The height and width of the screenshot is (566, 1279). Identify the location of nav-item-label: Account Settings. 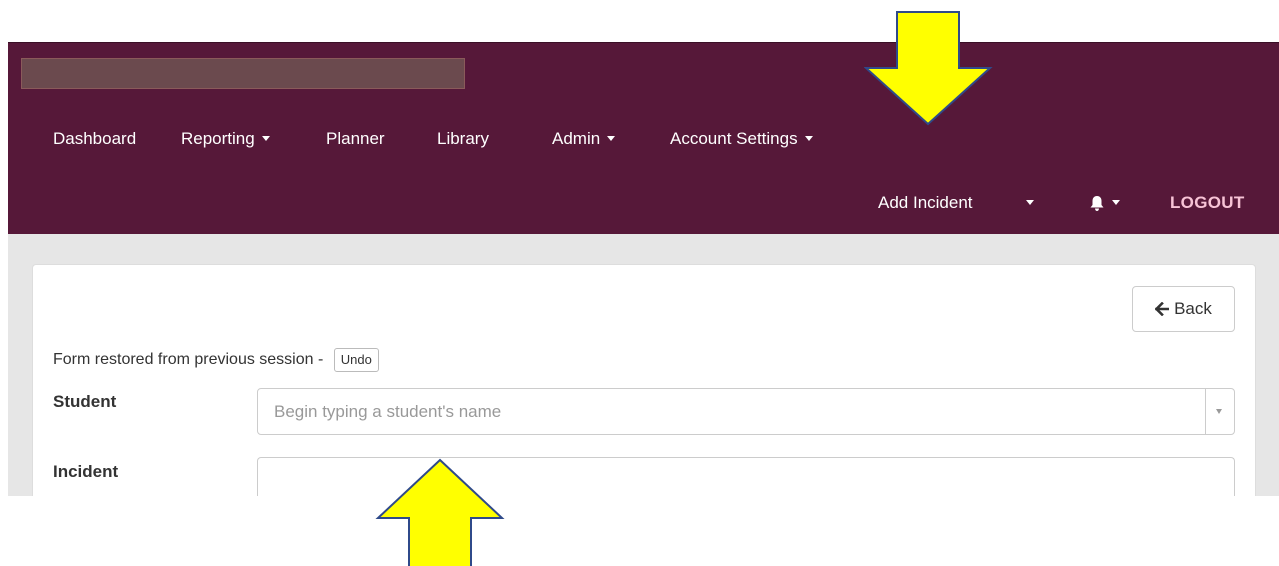
(734, 138).